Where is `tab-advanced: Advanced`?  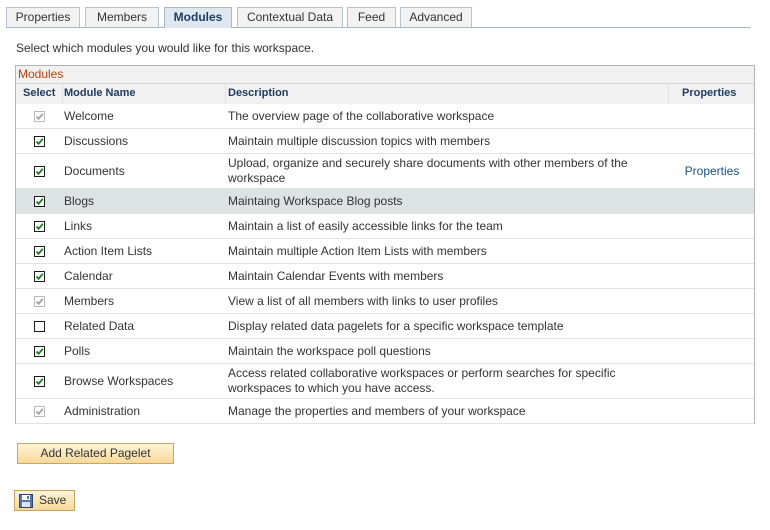 tab-advanced: Advanced is located at coordinates (436, 17).